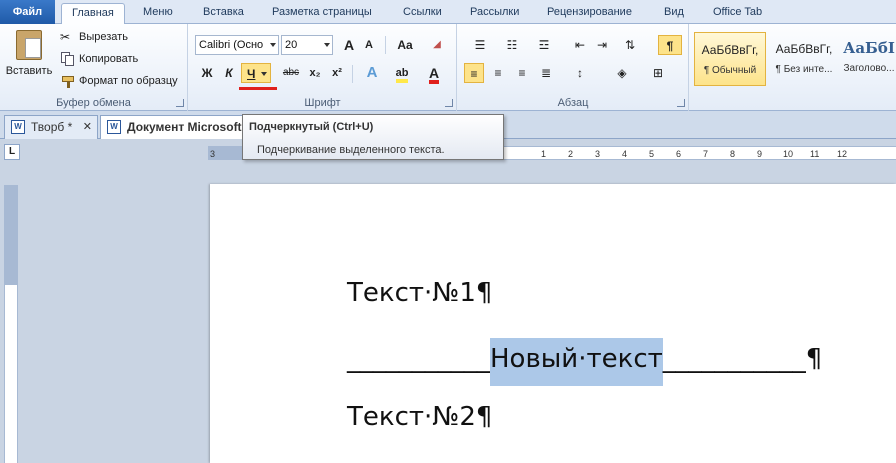 This screenshot has height=463, width=896. I want to click on bullets-icon: ☰, so click(480, 45).